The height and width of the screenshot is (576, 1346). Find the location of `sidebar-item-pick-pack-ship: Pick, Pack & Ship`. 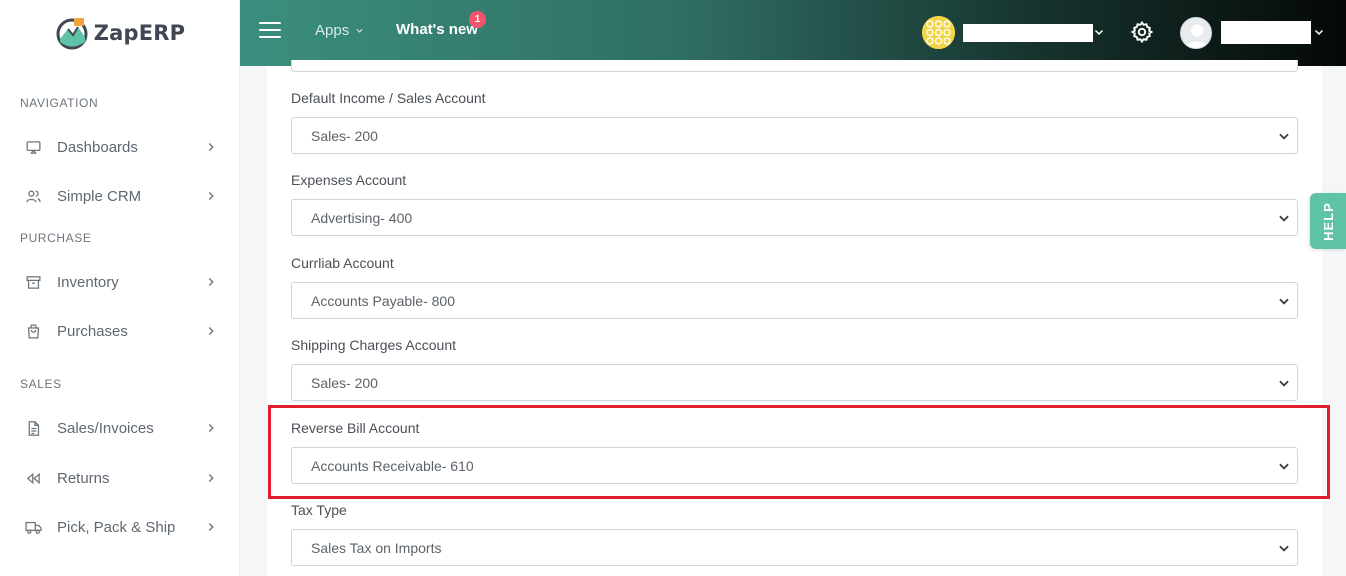

sidebar-item-pick-pack-ship: Pick, Pack & Ship is located at coordinates (120, 527).